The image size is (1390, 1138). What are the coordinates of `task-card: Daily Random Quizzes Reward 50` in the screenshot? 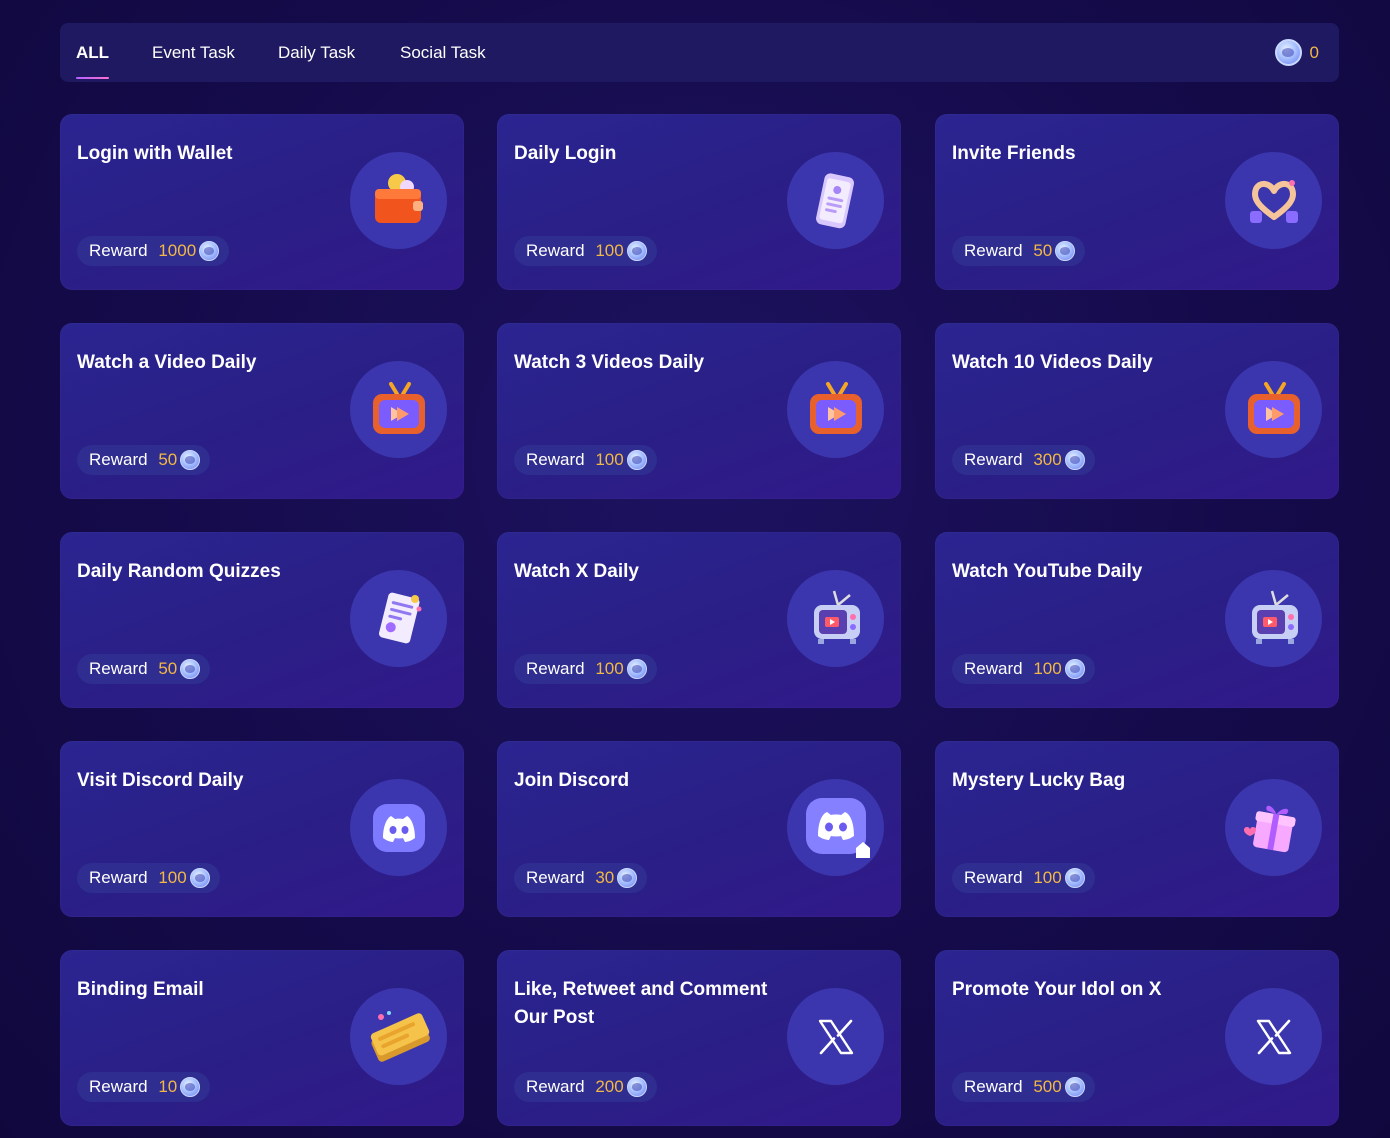 It's located at (262, 620).